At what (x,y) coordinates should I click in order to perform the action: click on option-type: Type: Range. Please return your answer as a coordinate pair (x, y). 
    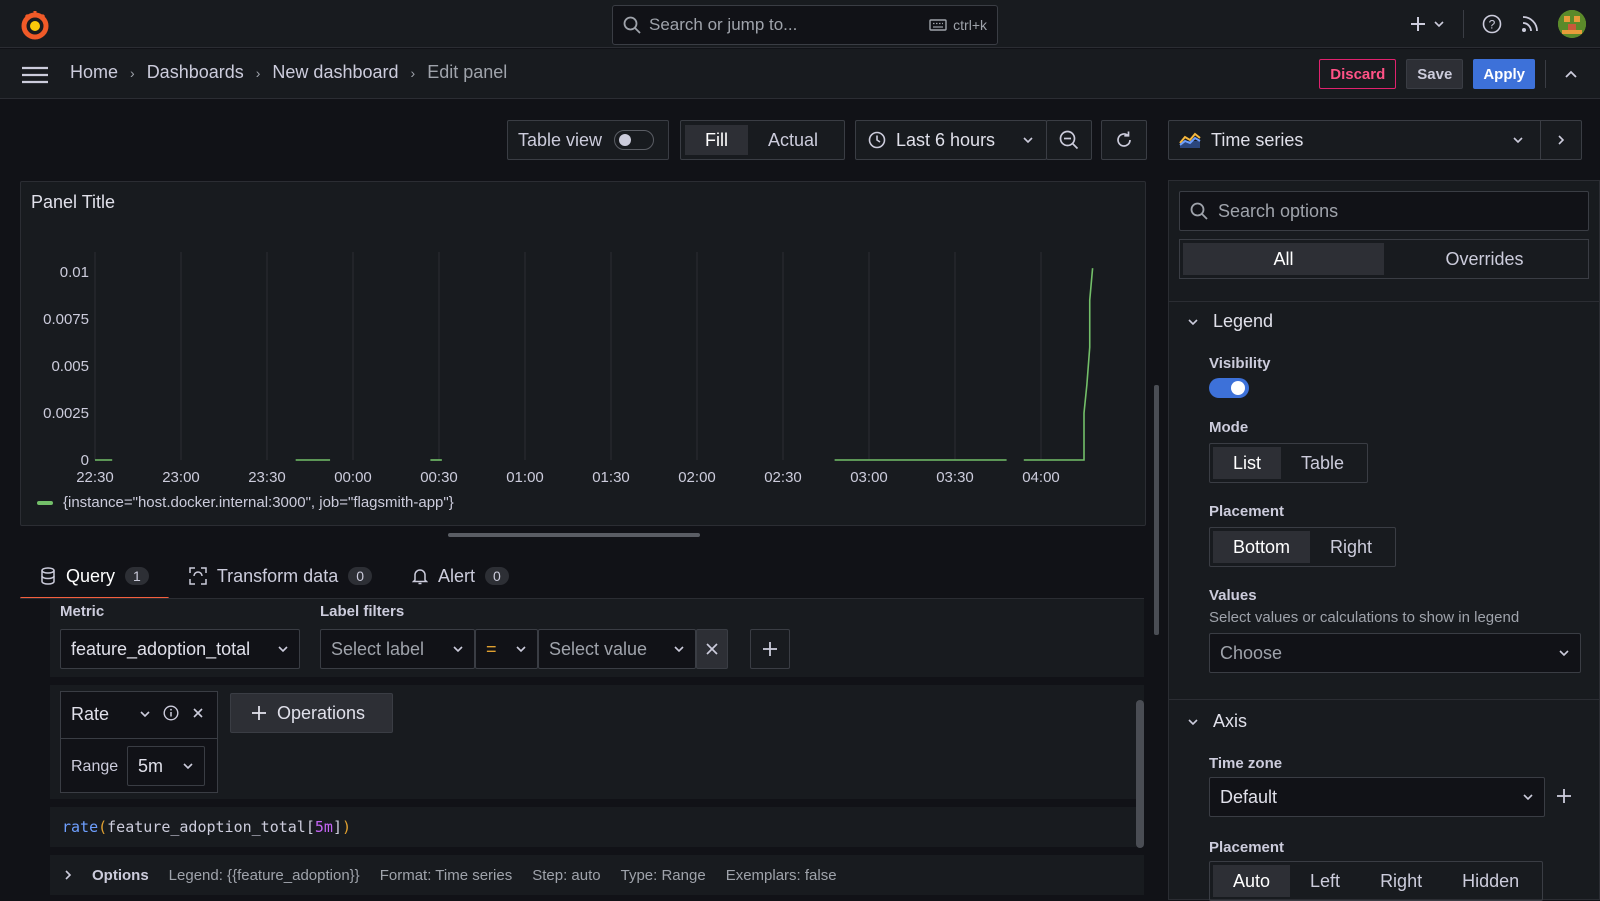
    Looking at the image, I should click on (663, 875).